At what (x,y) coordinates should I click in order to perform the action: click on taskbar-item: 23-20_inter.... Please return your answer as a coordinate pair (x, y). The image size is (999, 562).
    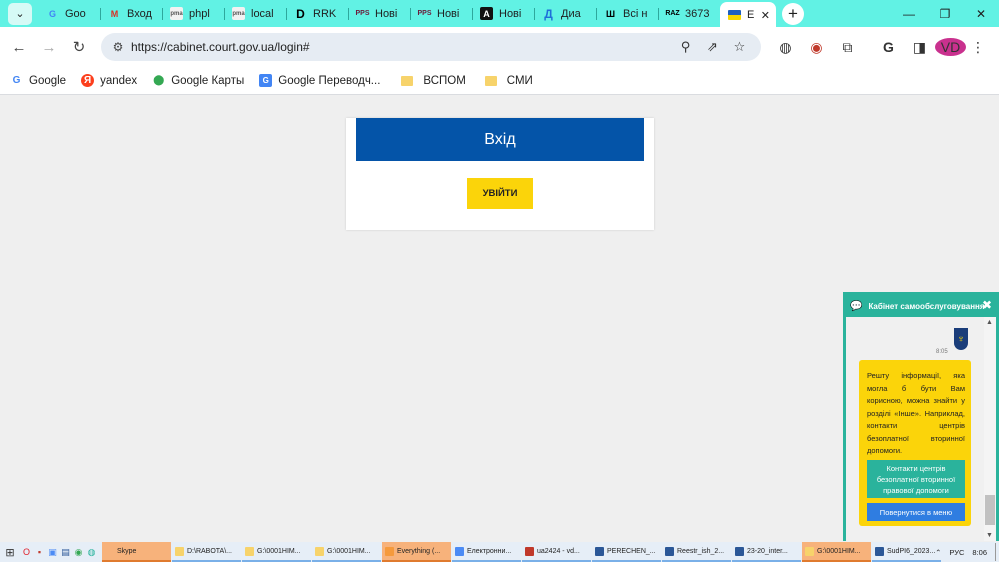
    Looking at the image, I should click on (766, 552).